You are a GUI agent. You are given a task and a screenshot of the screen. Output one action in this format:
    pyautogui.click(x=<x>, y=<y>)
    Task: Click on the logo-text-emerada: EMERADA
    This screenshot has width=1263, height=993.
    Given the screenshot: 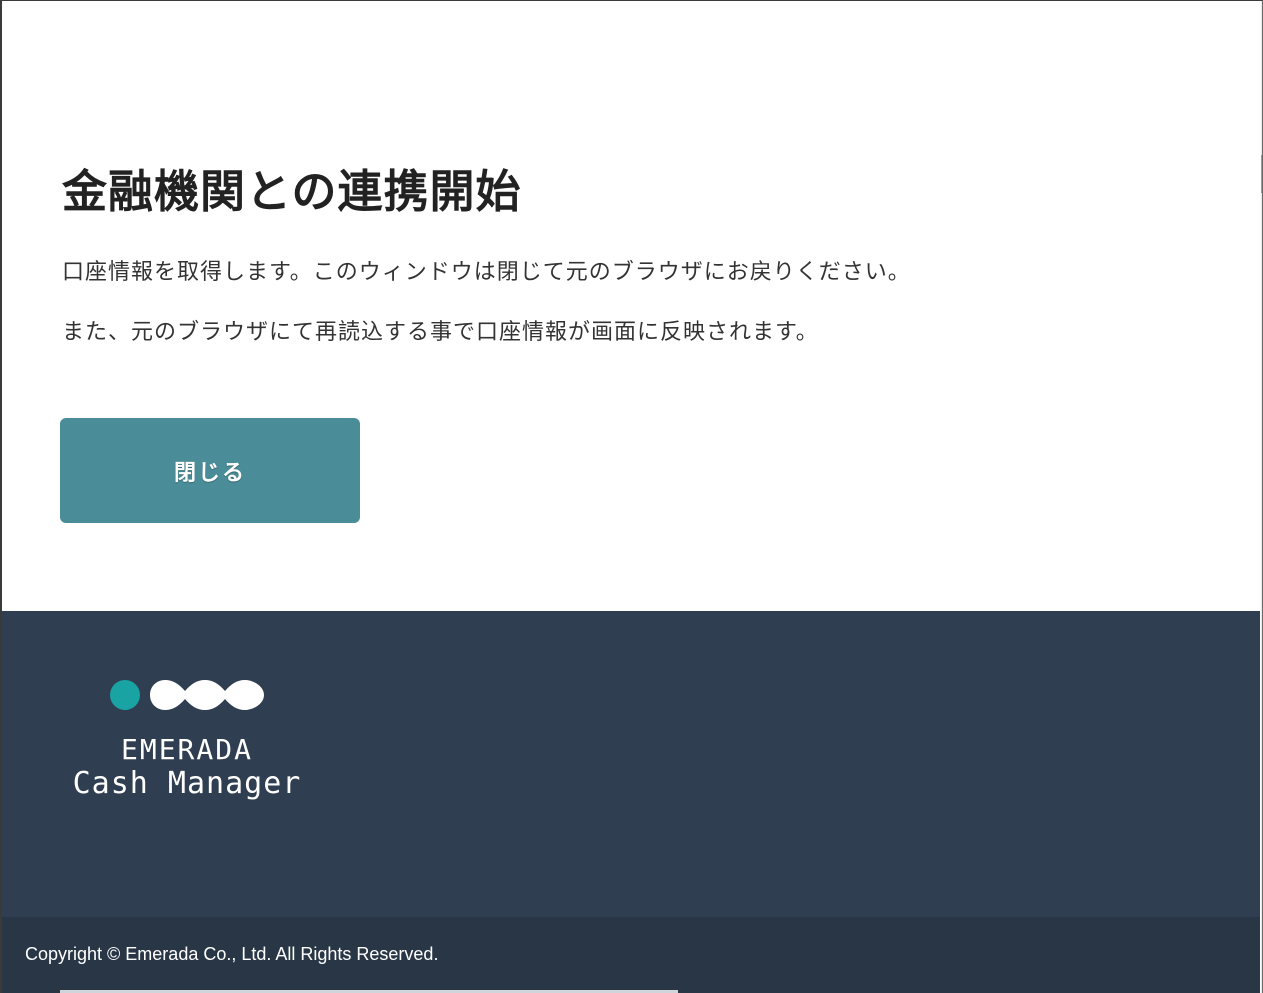 What is the action you would take?
    pyautogui.click(x=186, y=749)
    